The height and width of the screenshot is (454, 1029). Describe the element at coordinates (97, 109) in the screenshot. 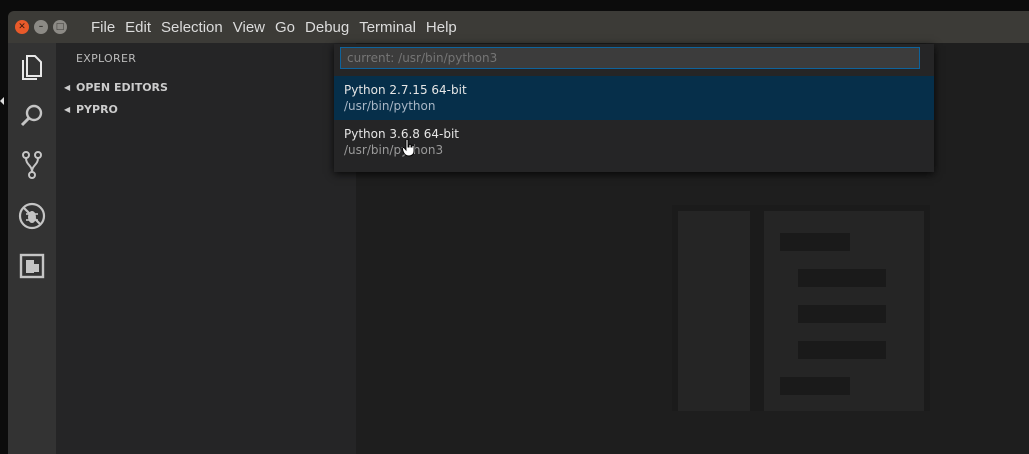

I see `section-label: PYPRO` at that location.